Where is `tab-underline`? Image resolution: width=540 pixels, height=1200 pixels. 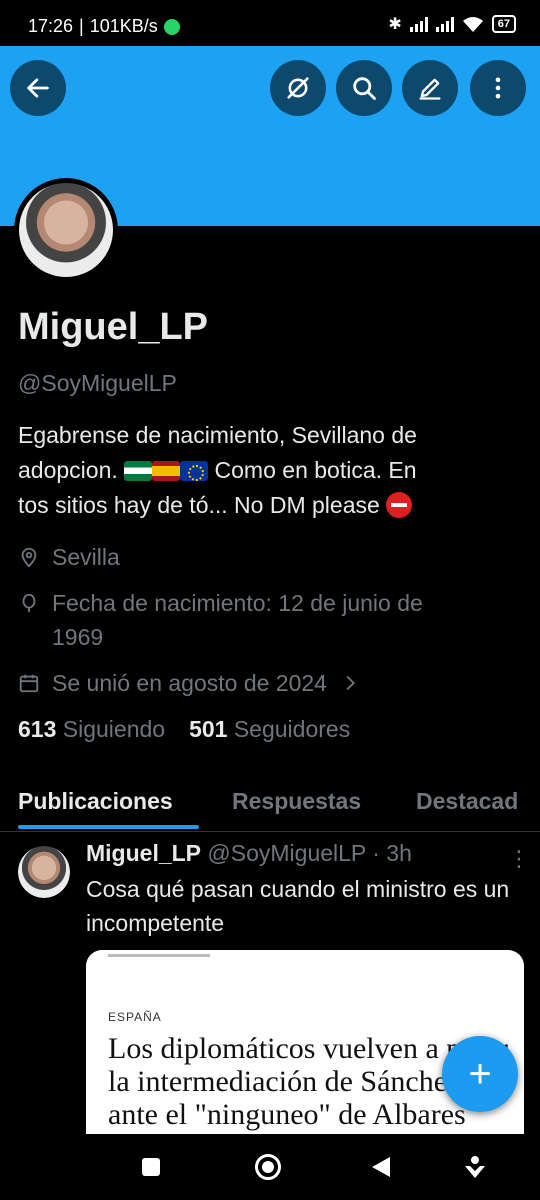 tab-underline is located at coordinates (108, 827).